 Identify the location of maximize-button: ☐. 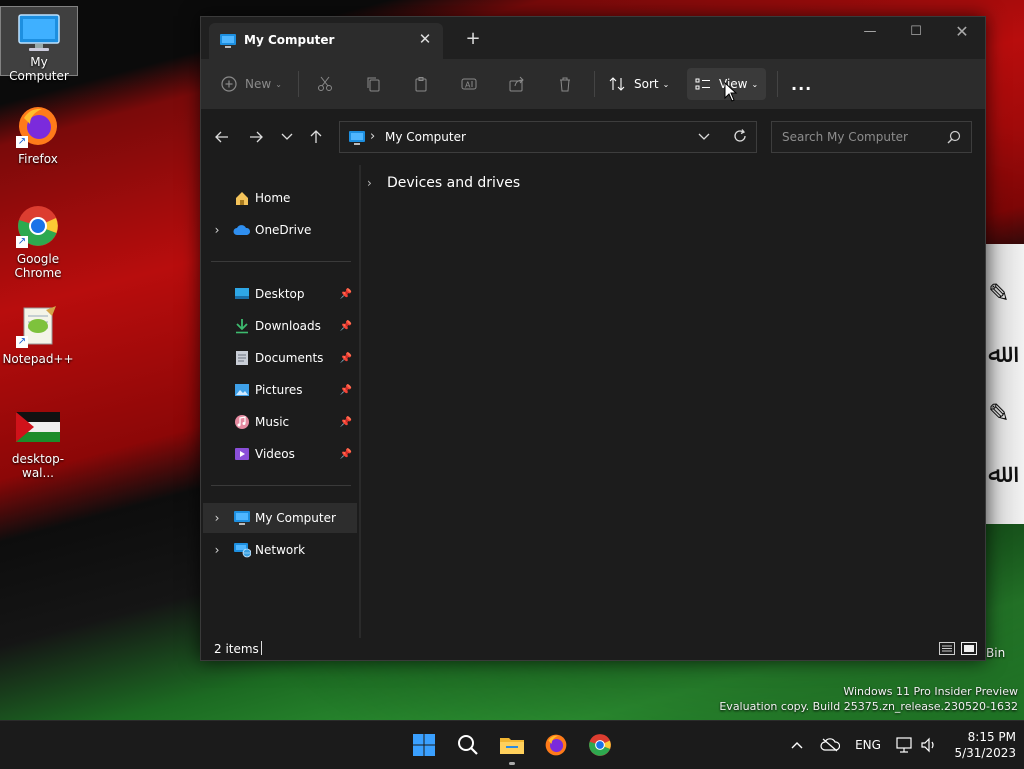
(916, 32).